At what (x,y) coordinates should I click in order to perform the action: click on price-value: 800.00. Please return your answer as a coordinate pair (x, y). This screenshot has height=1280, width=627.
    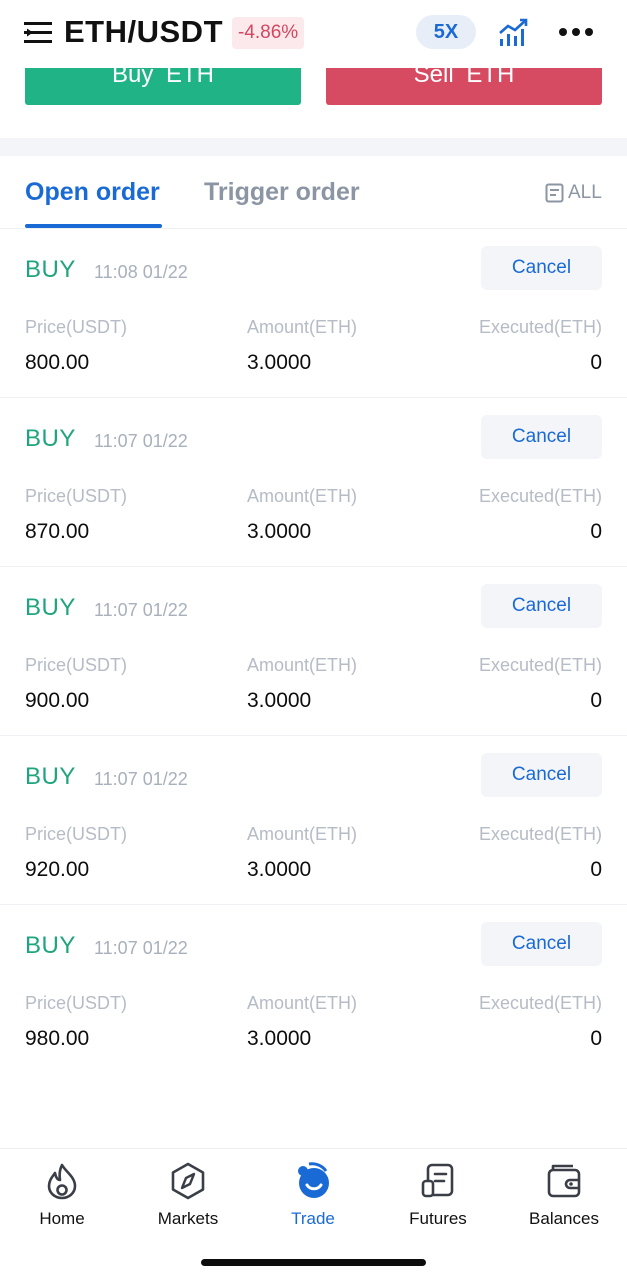
    Looking at the image, I should click on (57, 362).